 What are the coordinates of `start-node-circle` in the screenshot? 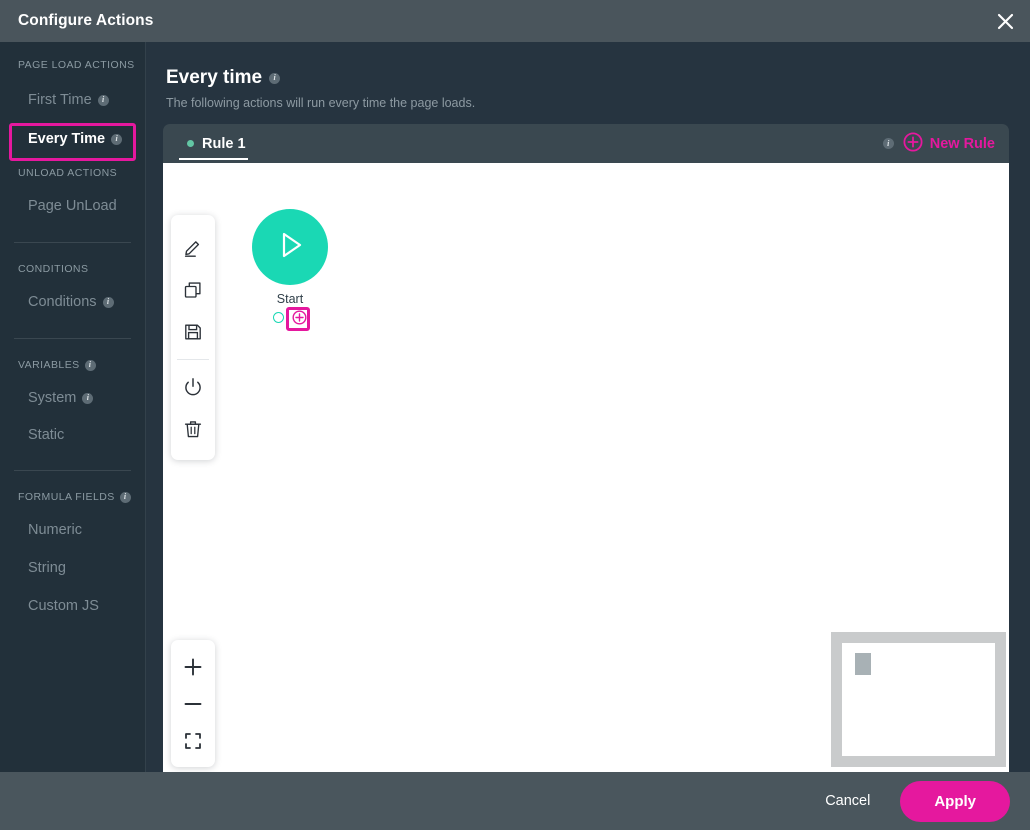 It's located at (290, 247).